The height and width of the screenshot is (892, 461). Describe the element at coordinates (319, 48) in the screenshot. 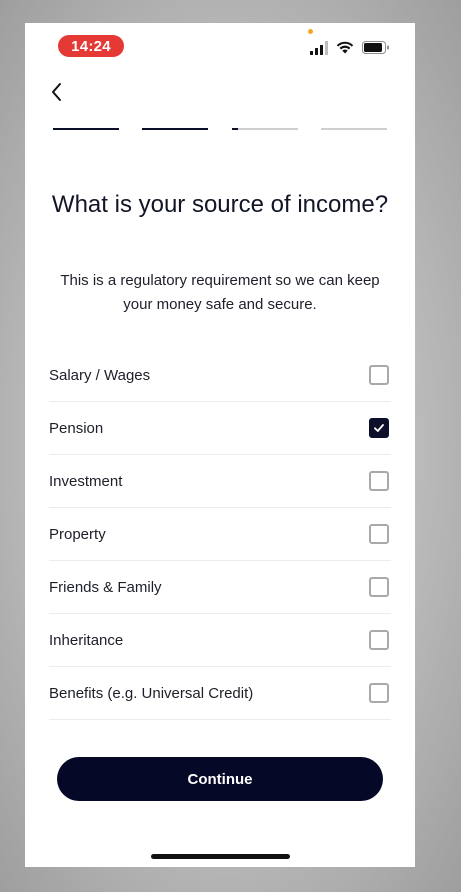

I see `signal-icon` at that location.